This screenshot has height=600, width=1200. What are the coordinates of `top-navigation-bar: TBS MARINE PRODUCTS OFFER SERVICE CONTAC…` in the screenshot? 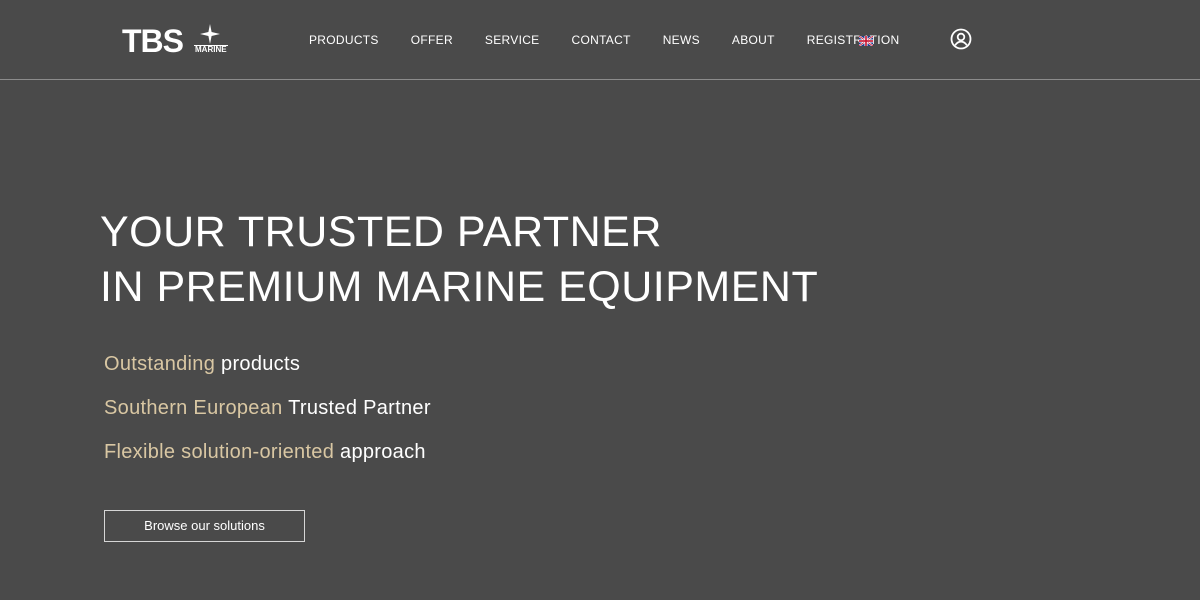 It's located at (600, 40).